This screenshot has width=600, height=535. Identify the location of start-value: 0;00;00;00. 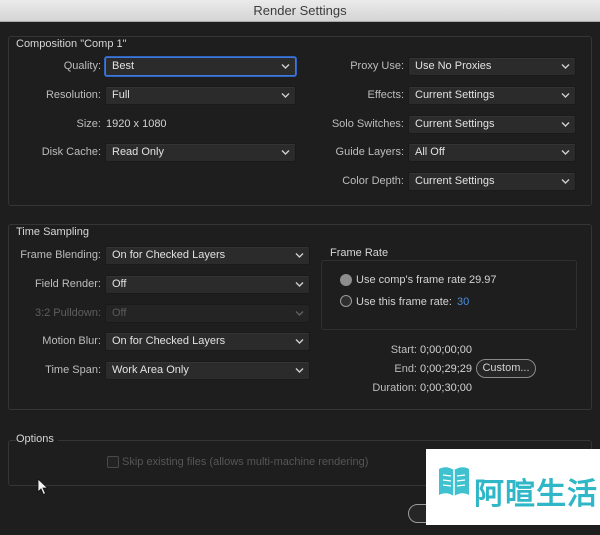
(446, 350).